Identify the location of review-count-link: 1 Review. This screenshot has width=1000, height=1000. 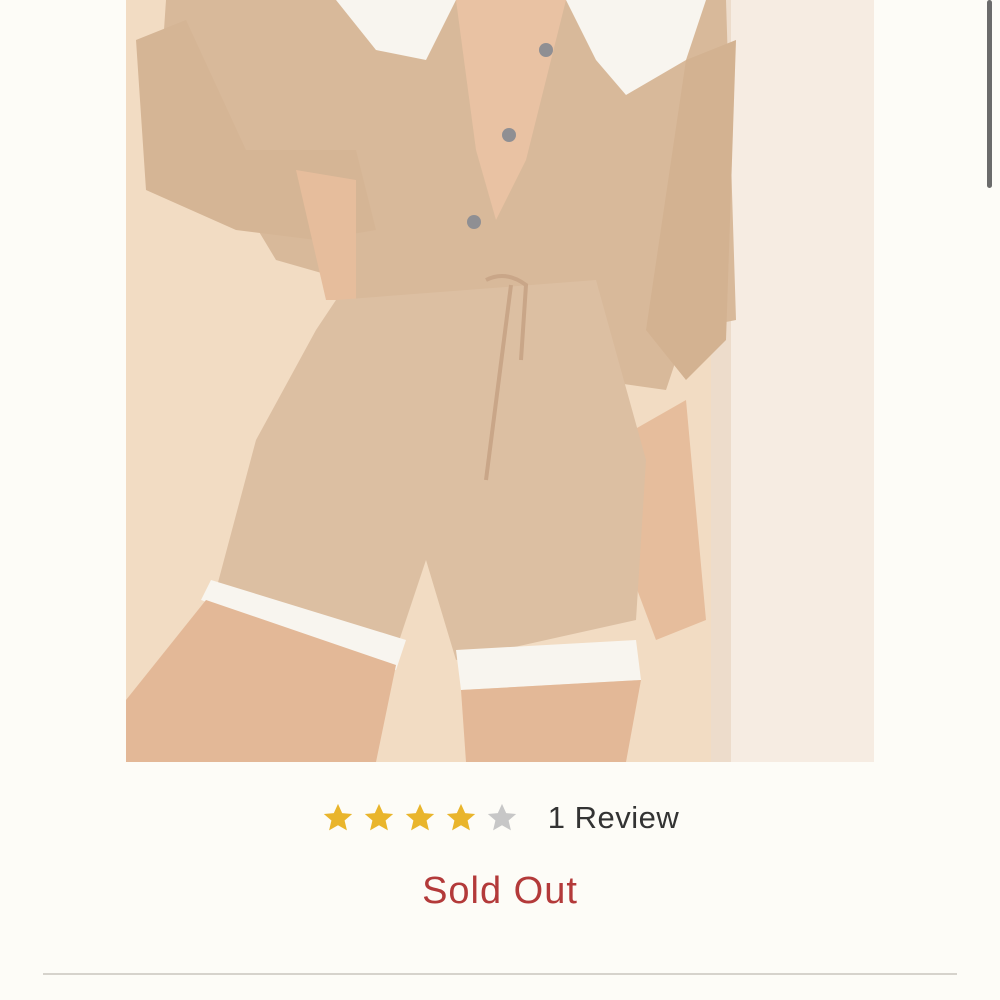
(614, 818).